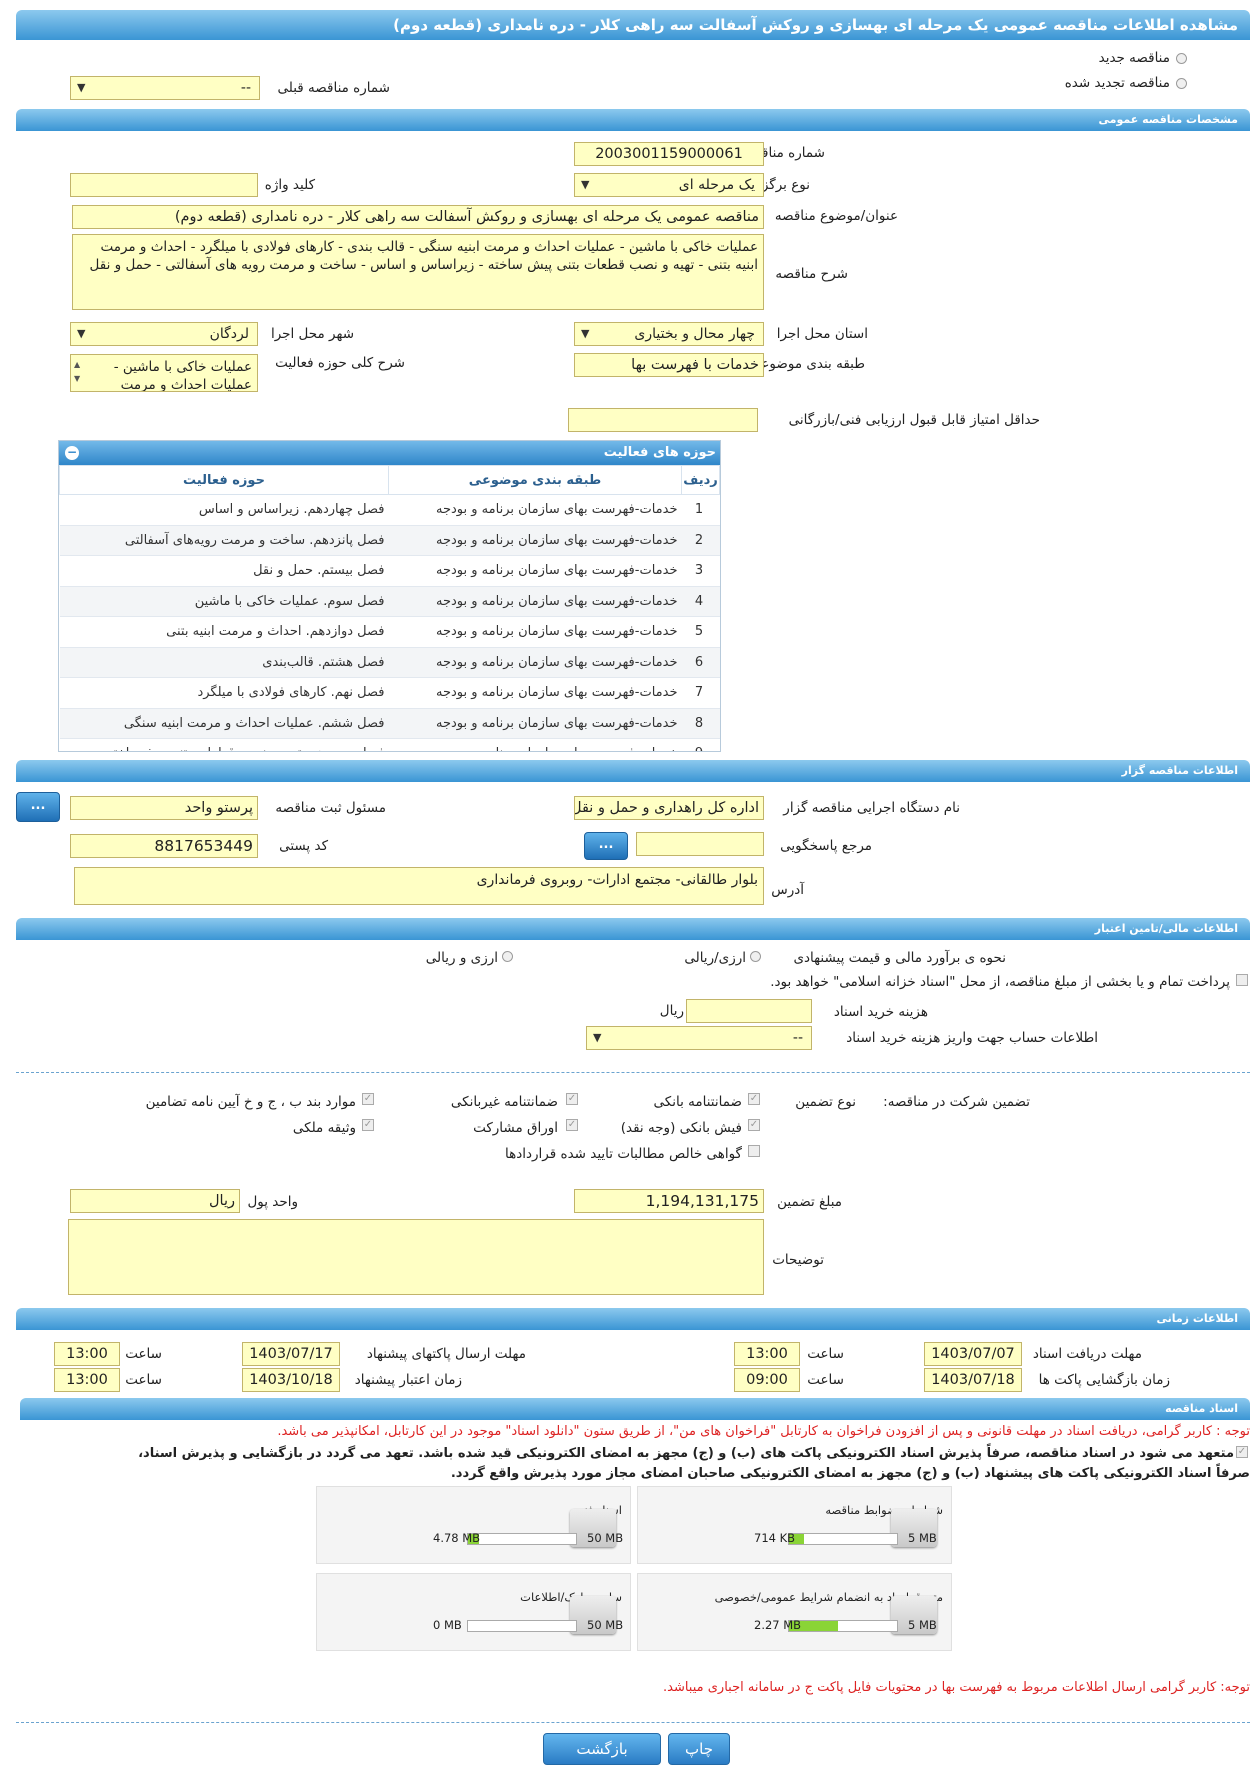  Describe the element at coordinates (416, 1257) in the screenshot. I see `notes-field` at that location.